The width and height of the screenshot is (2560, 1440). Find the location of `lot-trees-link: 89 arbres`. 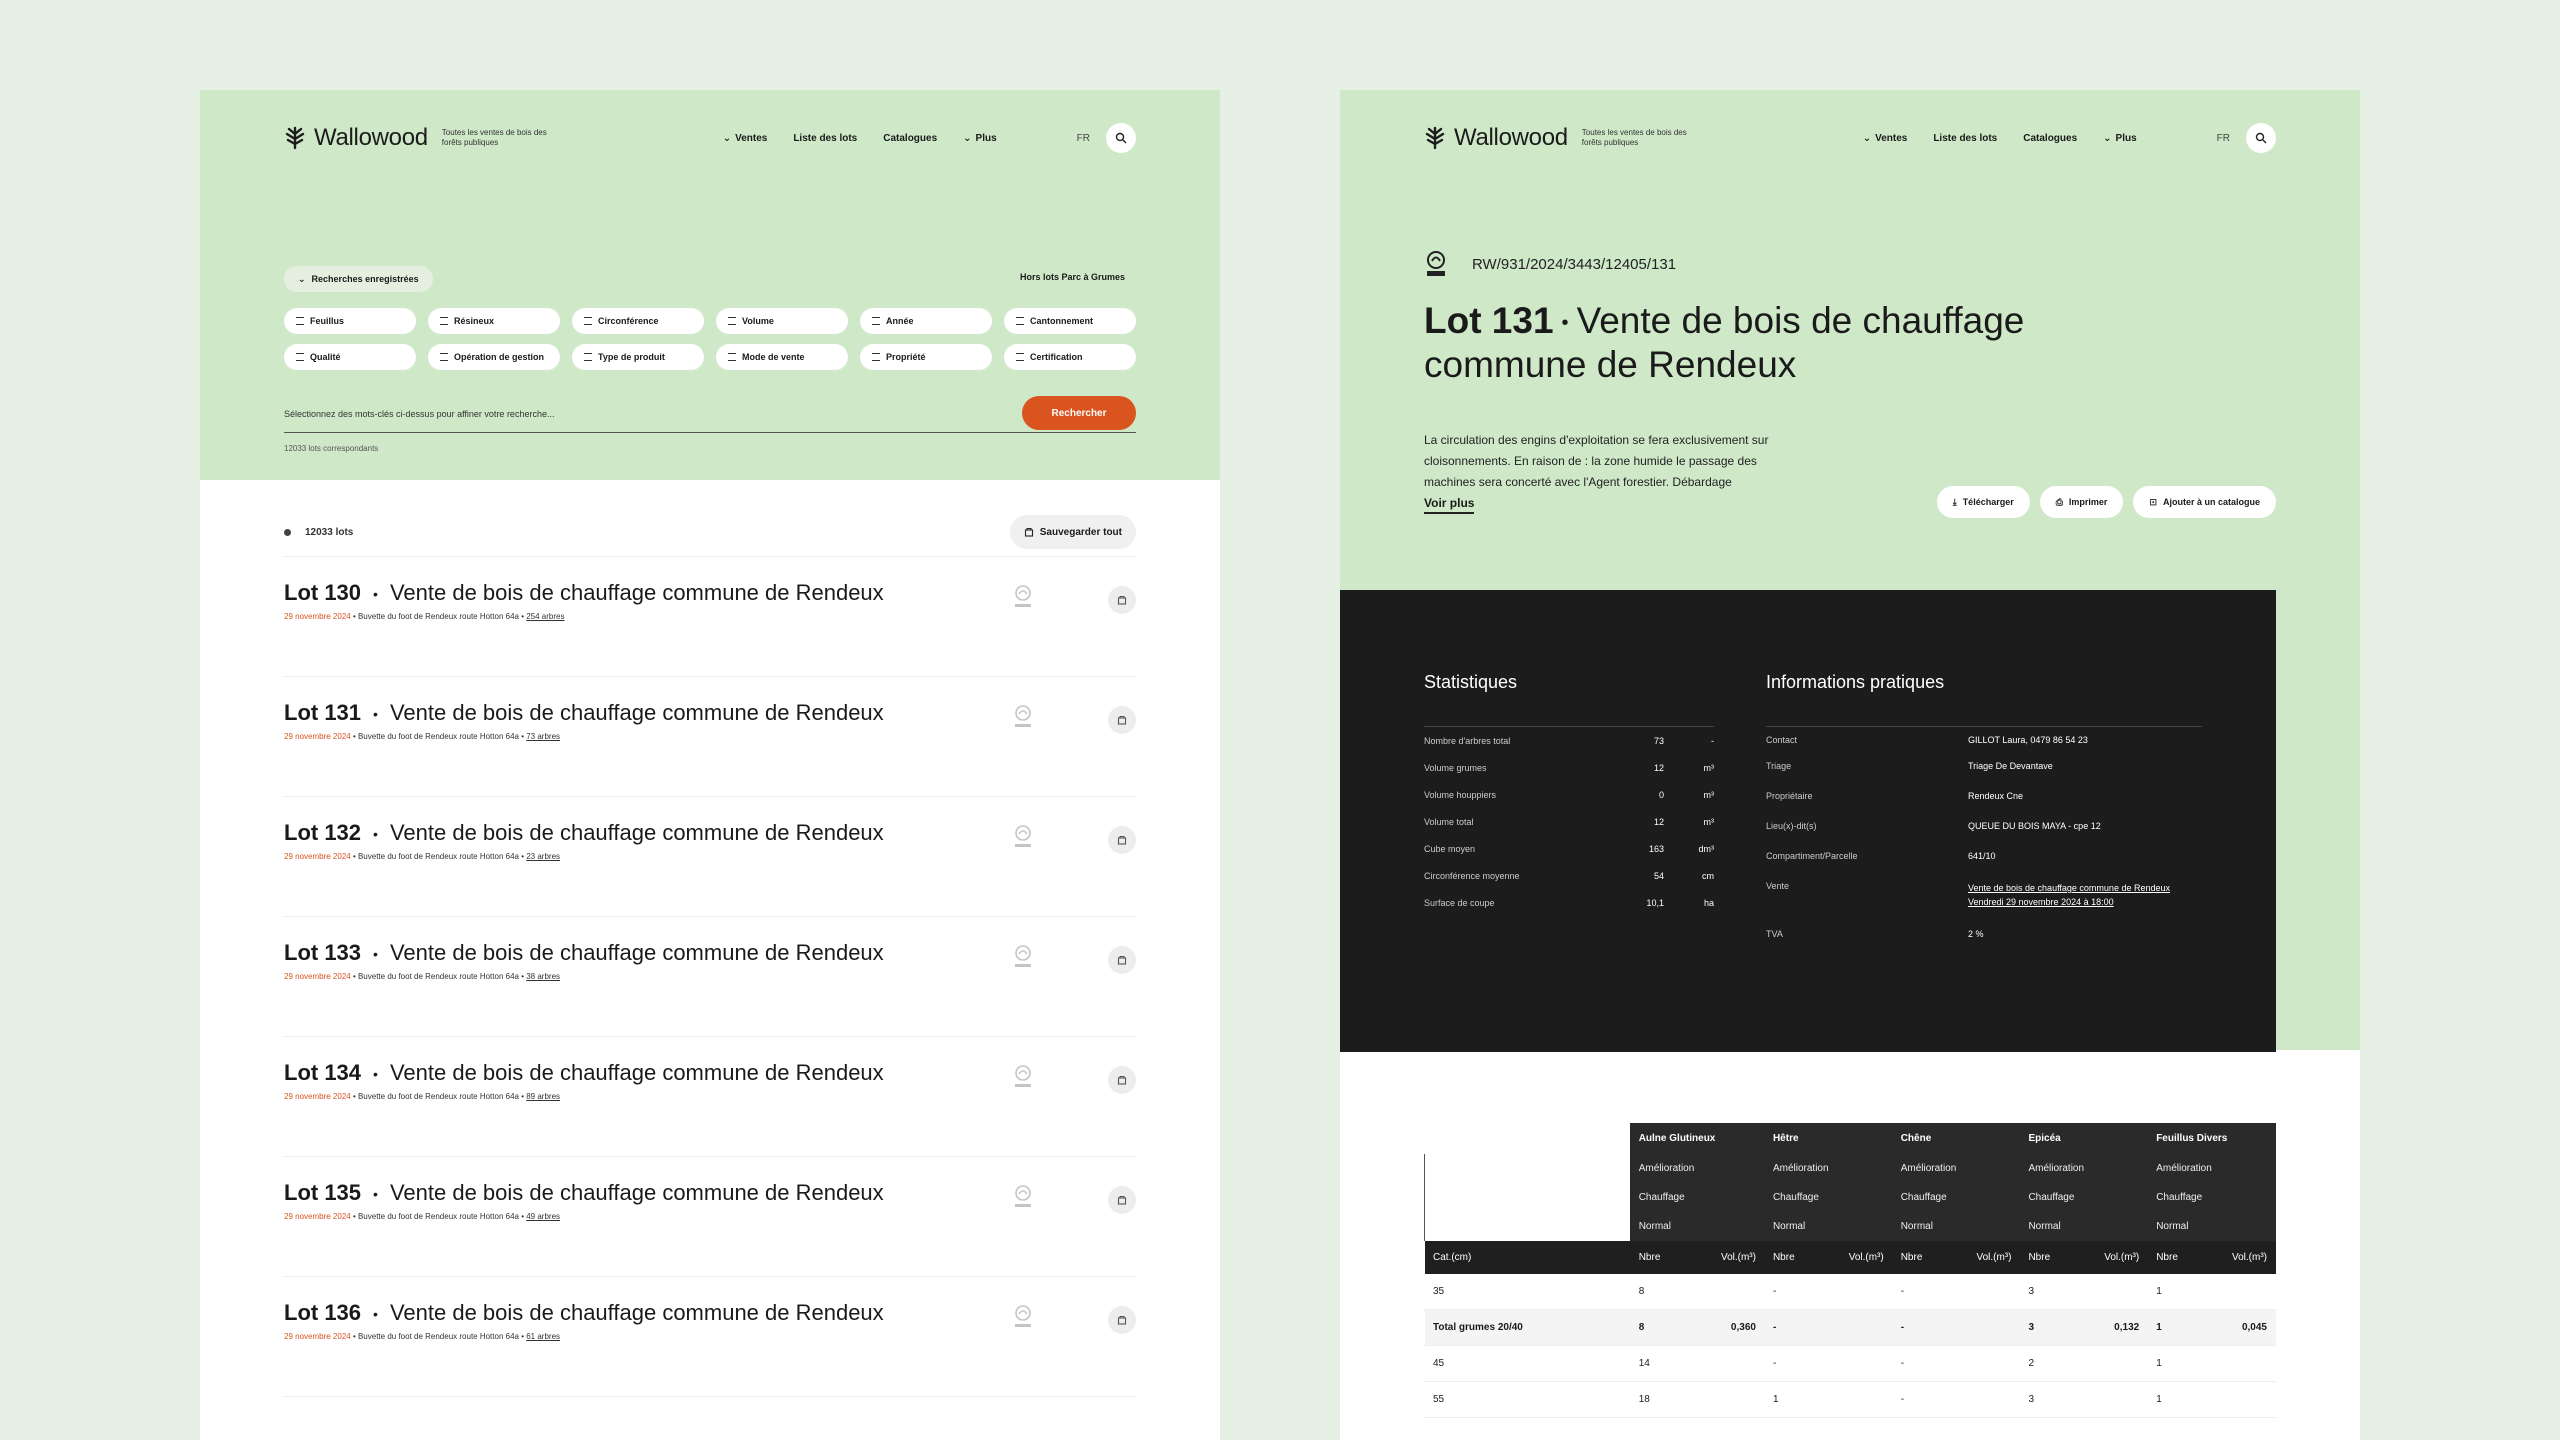

lot-trees-link: 89 arbres is located at coordinates (543, 1096).